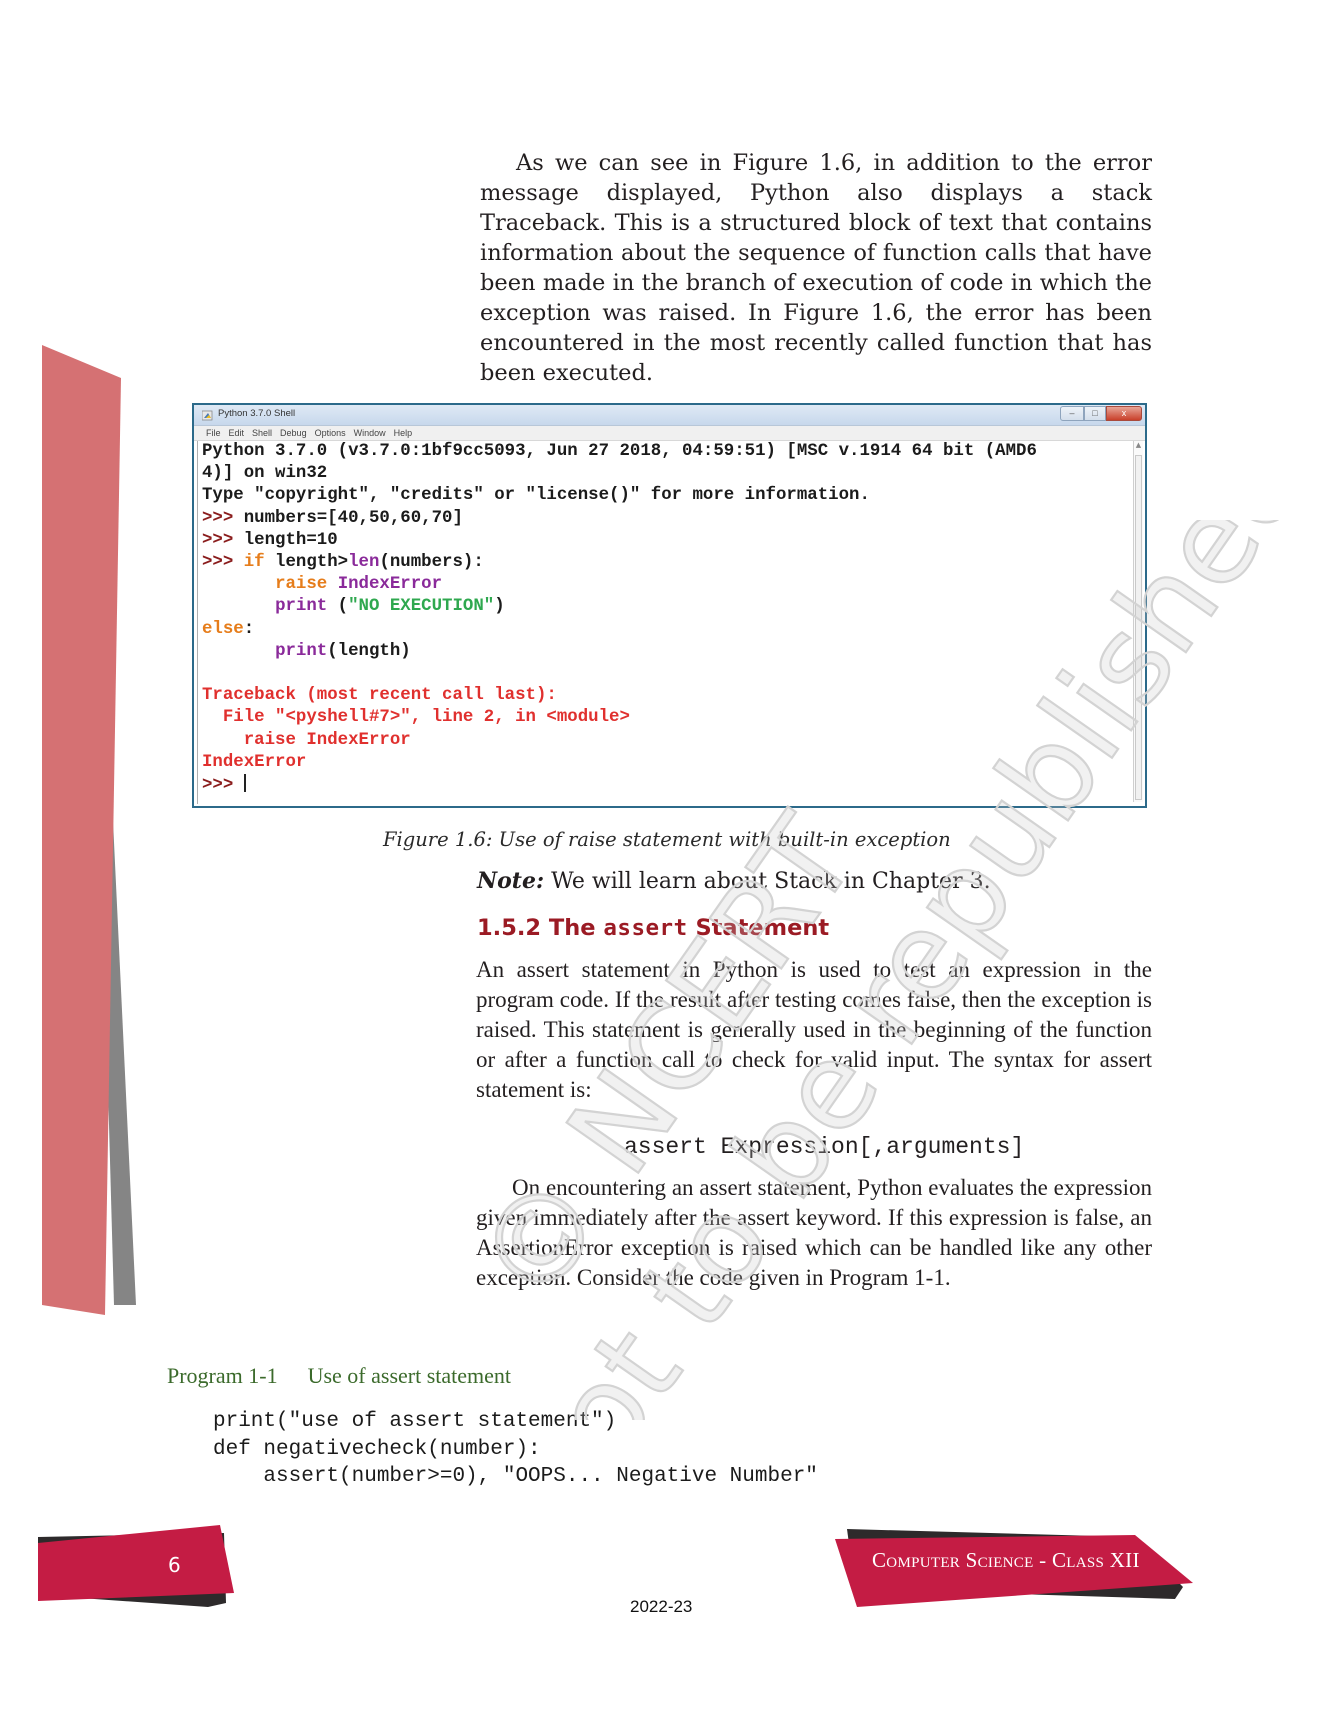  I want to click on shell-code: ), so click(499, 607).